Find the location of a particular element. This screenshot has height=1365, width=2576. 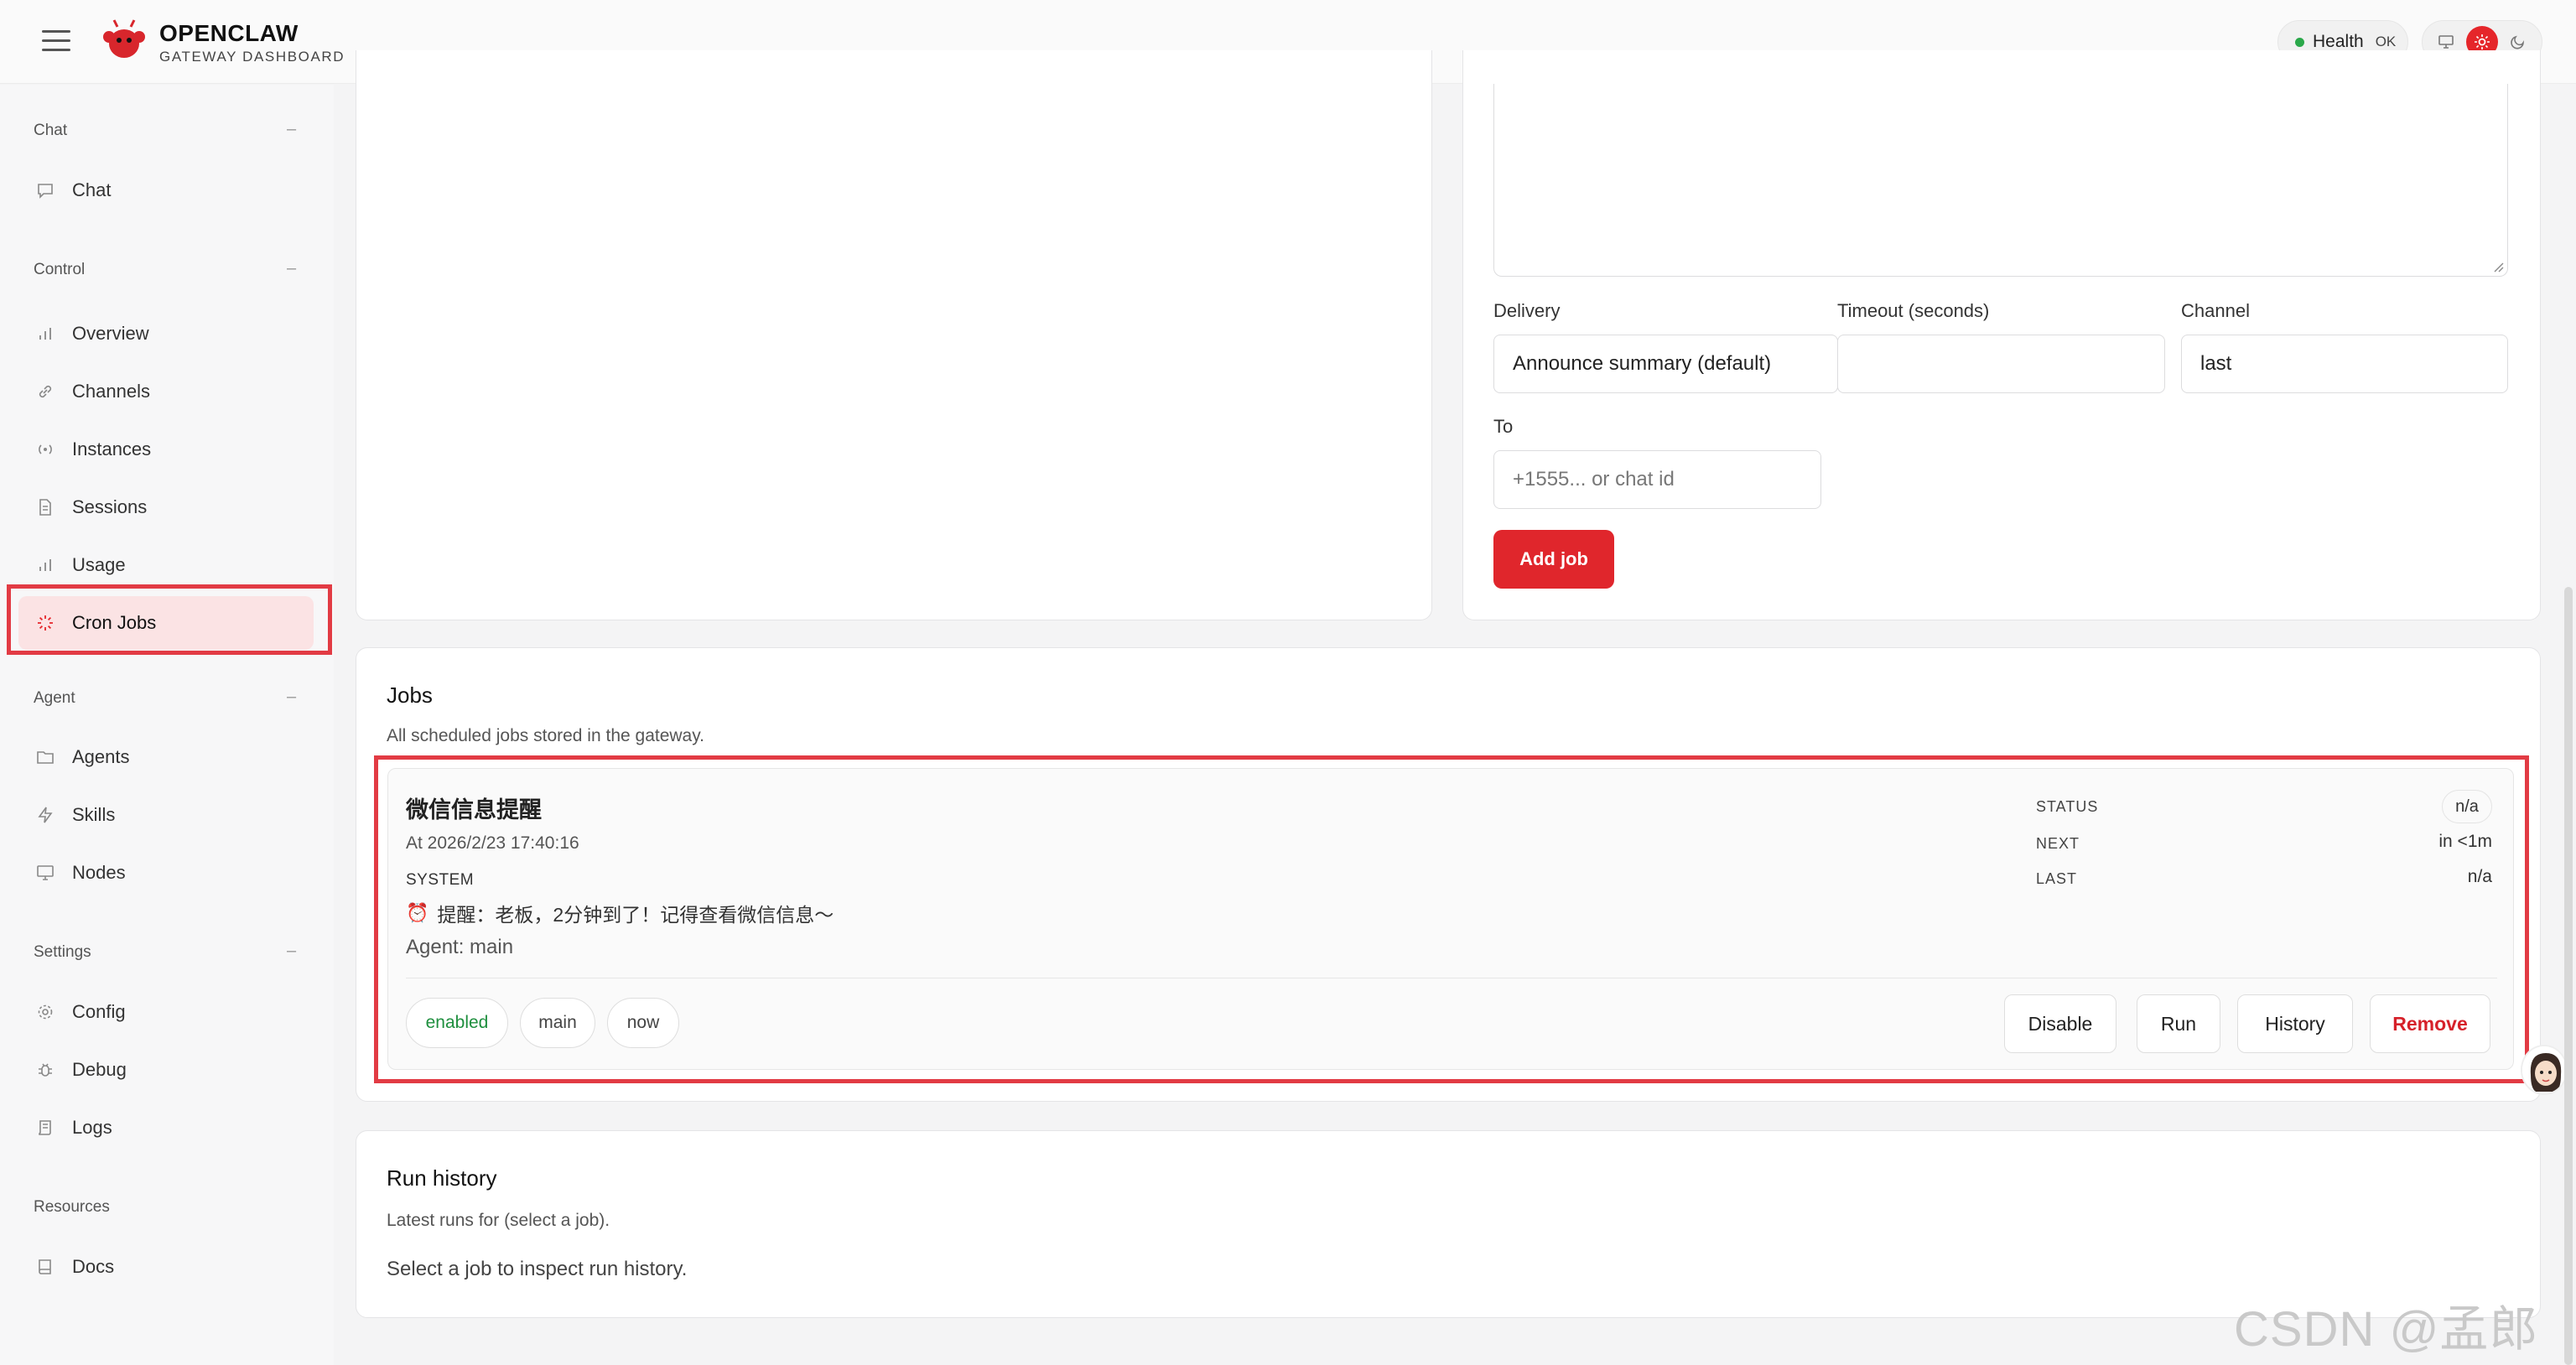

sidebar-item-agents: Agents is located at coordinates (166, 757).